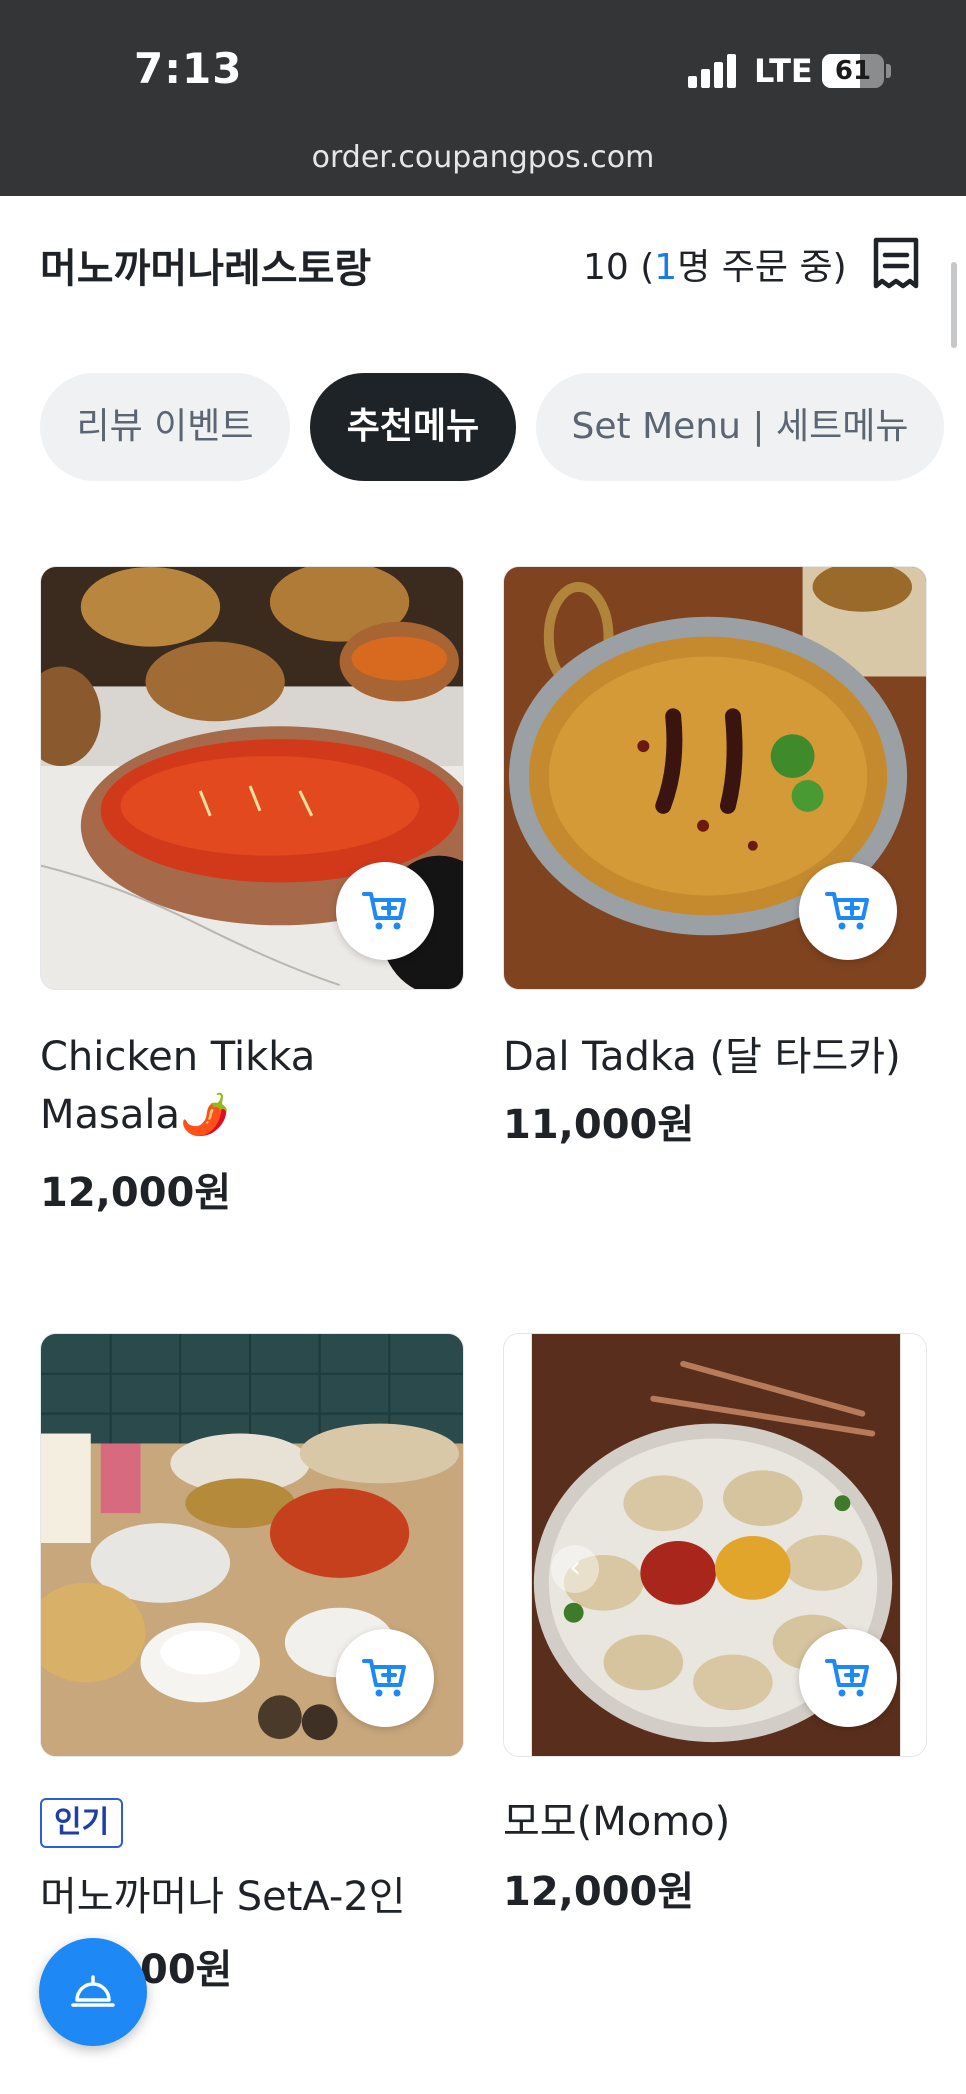  I want to click on menu-card: Chicken Tikka Masala🌶️ 12,000원, so click(252, 891).